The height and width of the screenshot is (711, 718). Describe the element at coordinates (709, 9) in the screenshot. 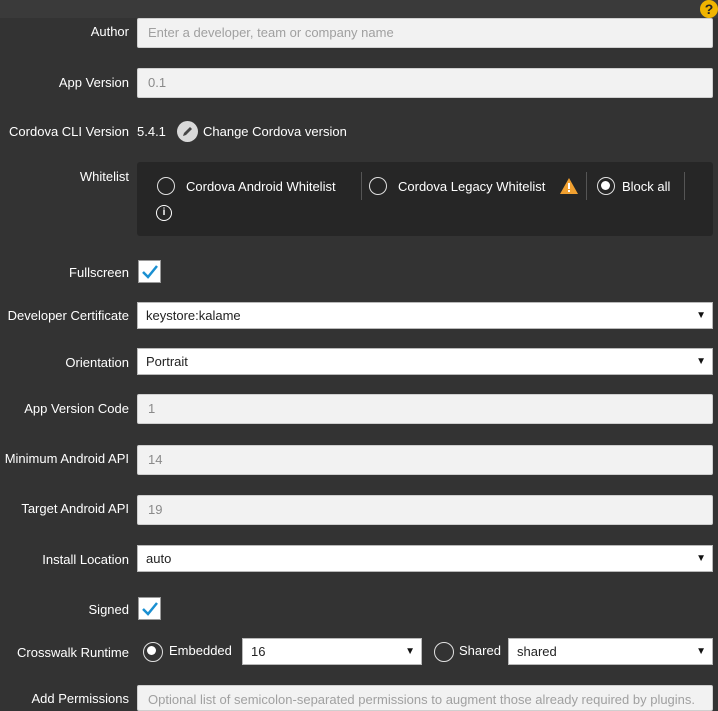

I see `help-icon: ?` at that location.